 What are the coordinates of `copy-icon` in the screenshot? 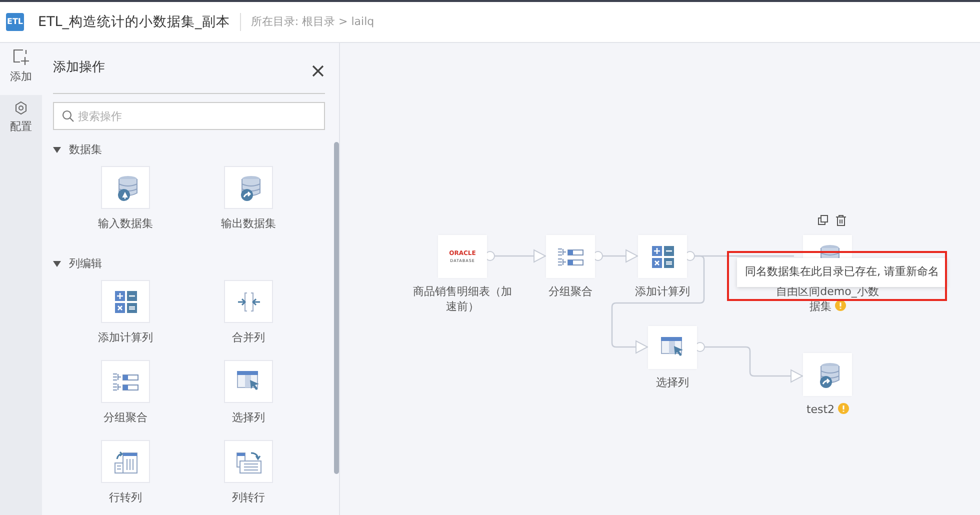 It's located at (823, 220).